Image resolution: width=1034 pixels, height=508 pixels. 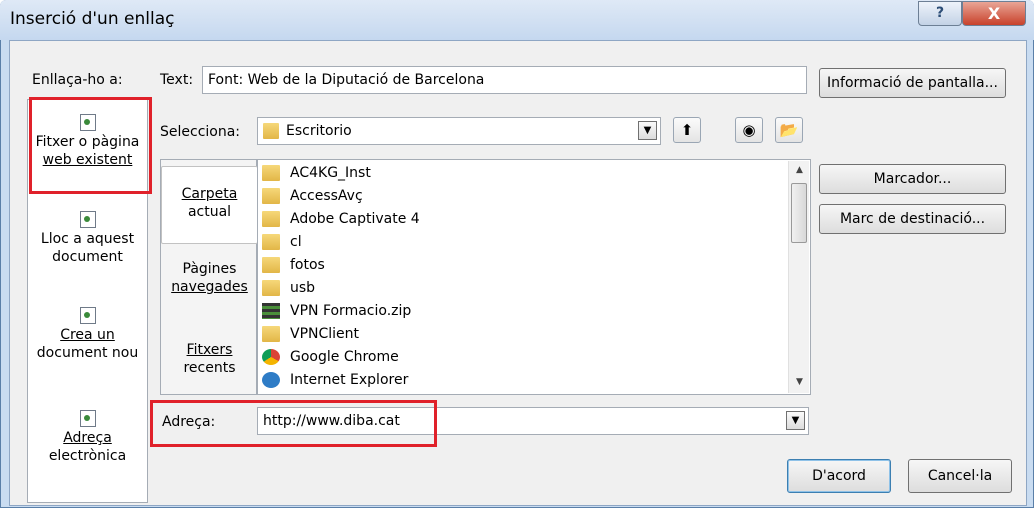 What do you see at coordinates (319, 131) in the screenshot?
I see `look-in-value: Escritorio` at bounding box center [319, 131].